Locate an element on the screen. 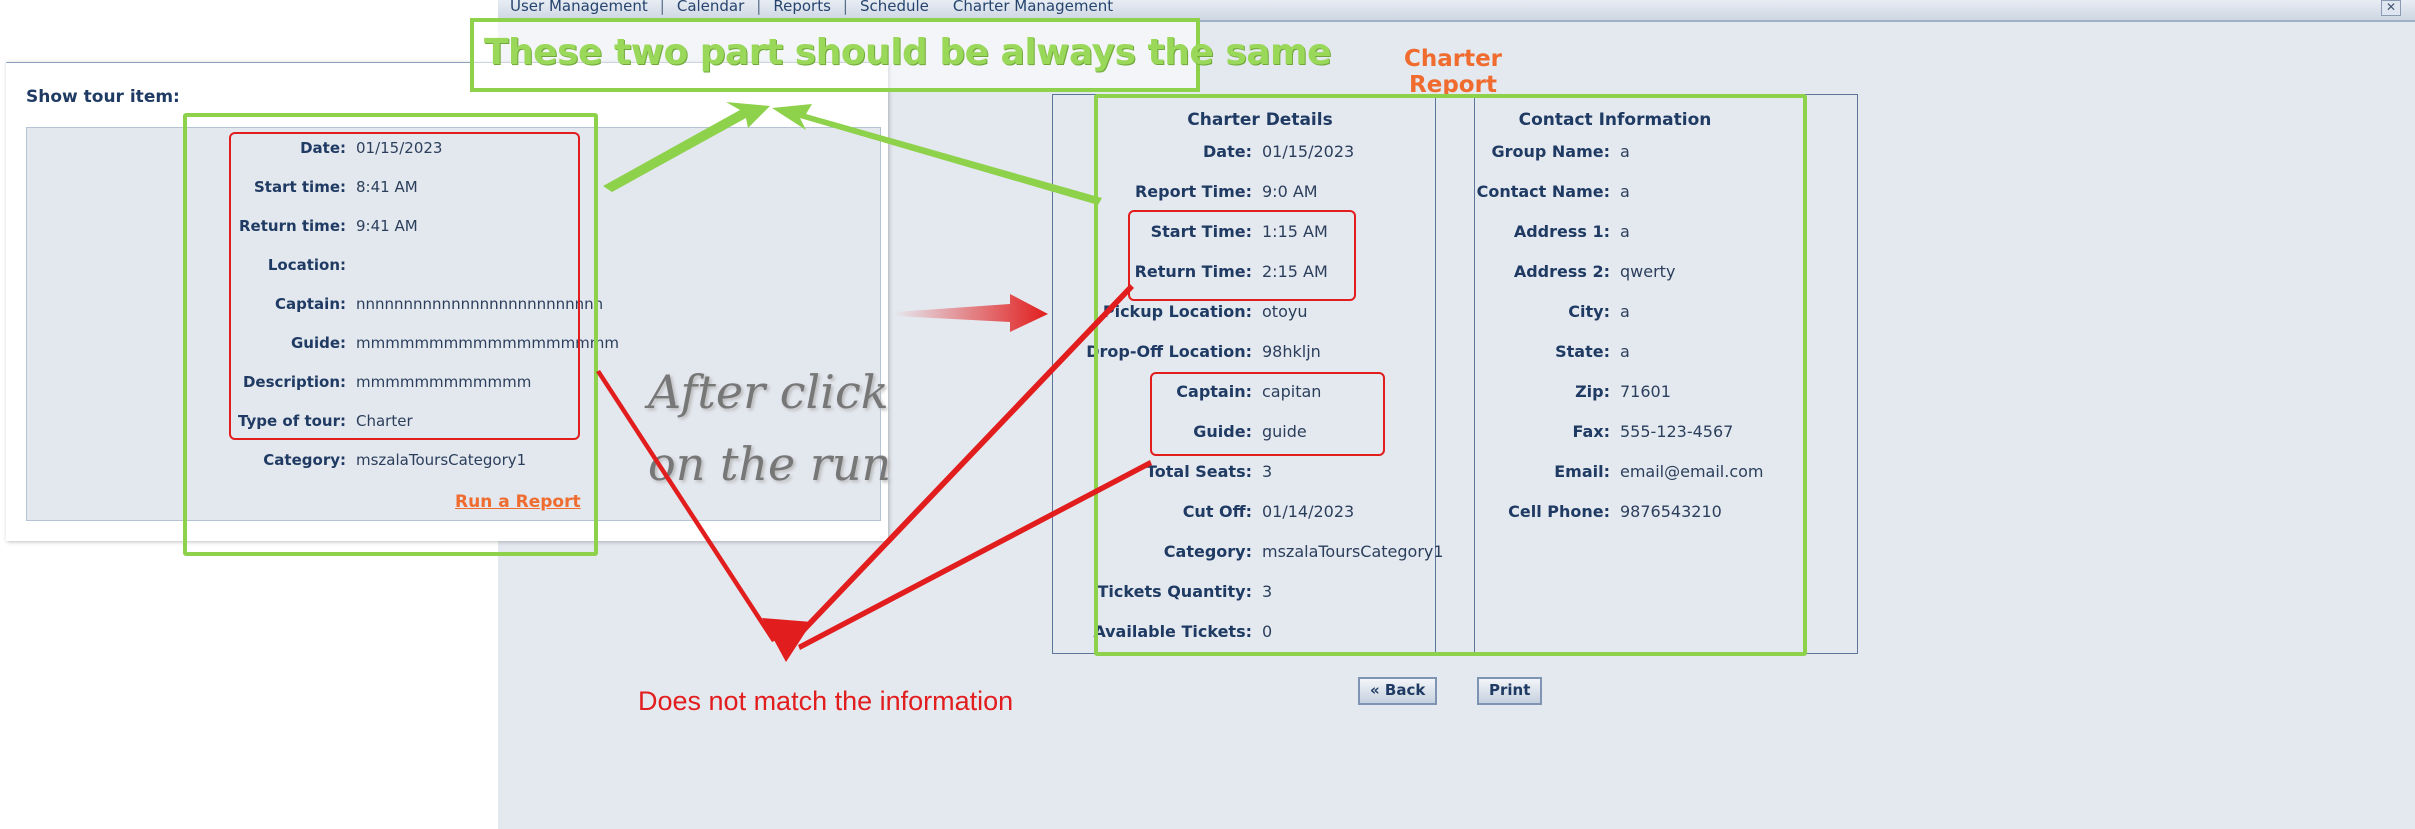 This screenshot has height=829, width=2415. annotation-note-after-click: After click on the run is located at coordinates (770, 428).